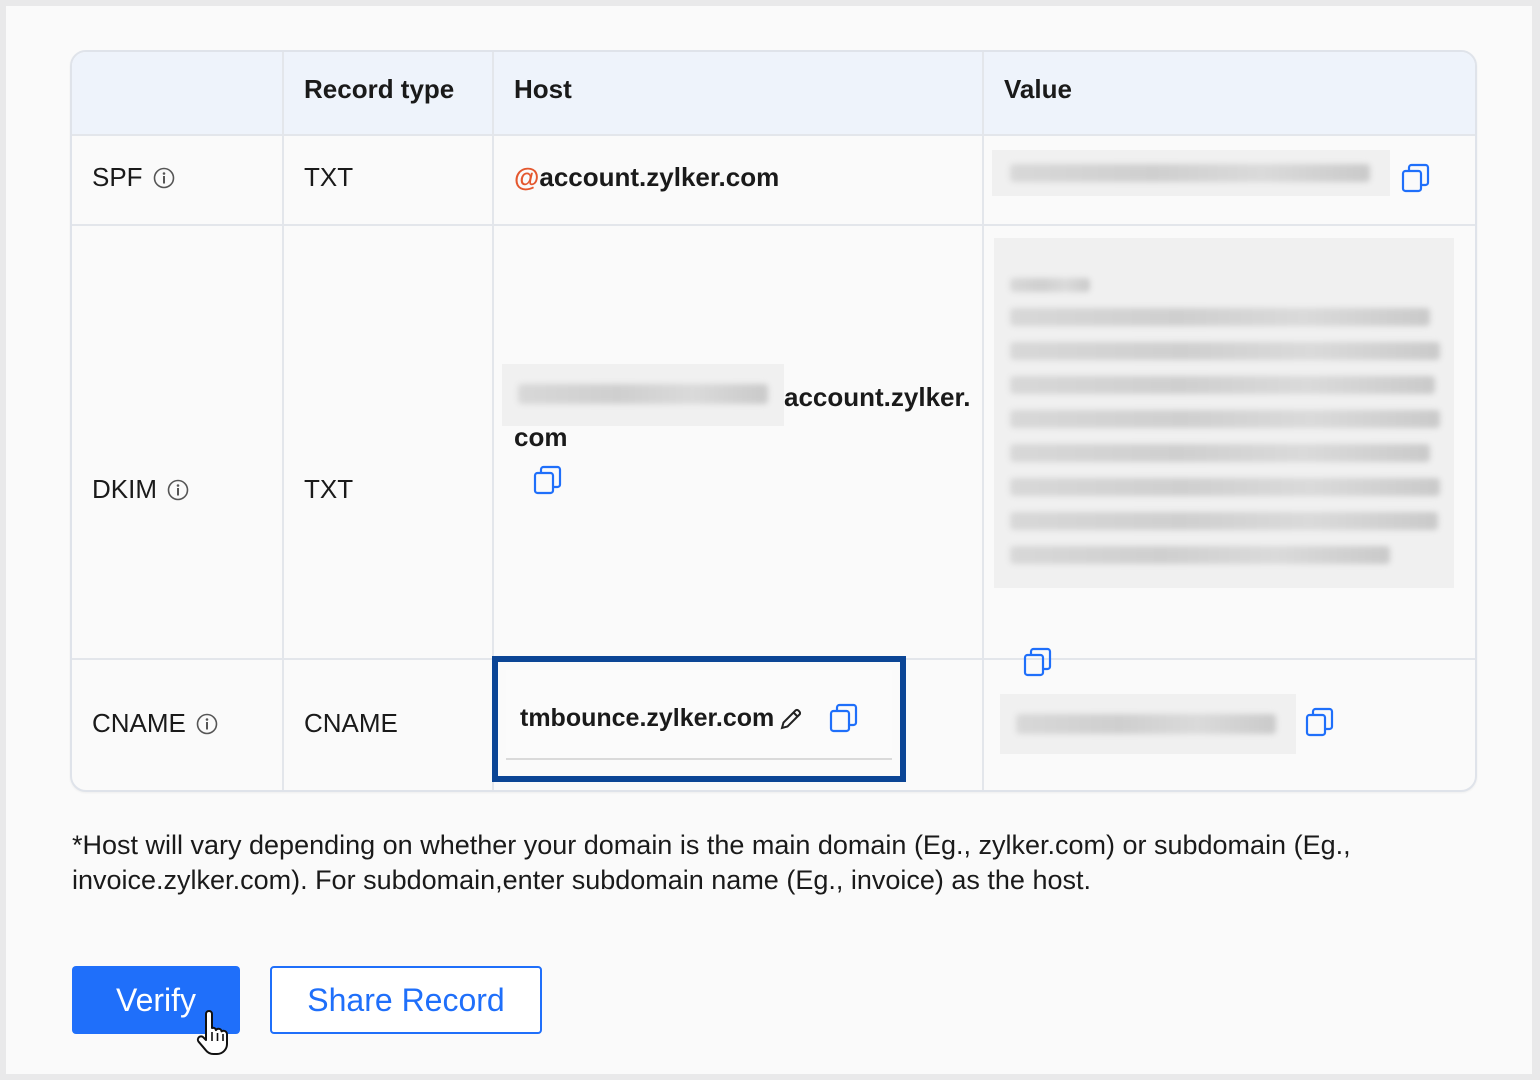  What do you see at coordinates (178, 93) in the screenshot?
I see `header-cell-name` at bounding box center [178, 93].